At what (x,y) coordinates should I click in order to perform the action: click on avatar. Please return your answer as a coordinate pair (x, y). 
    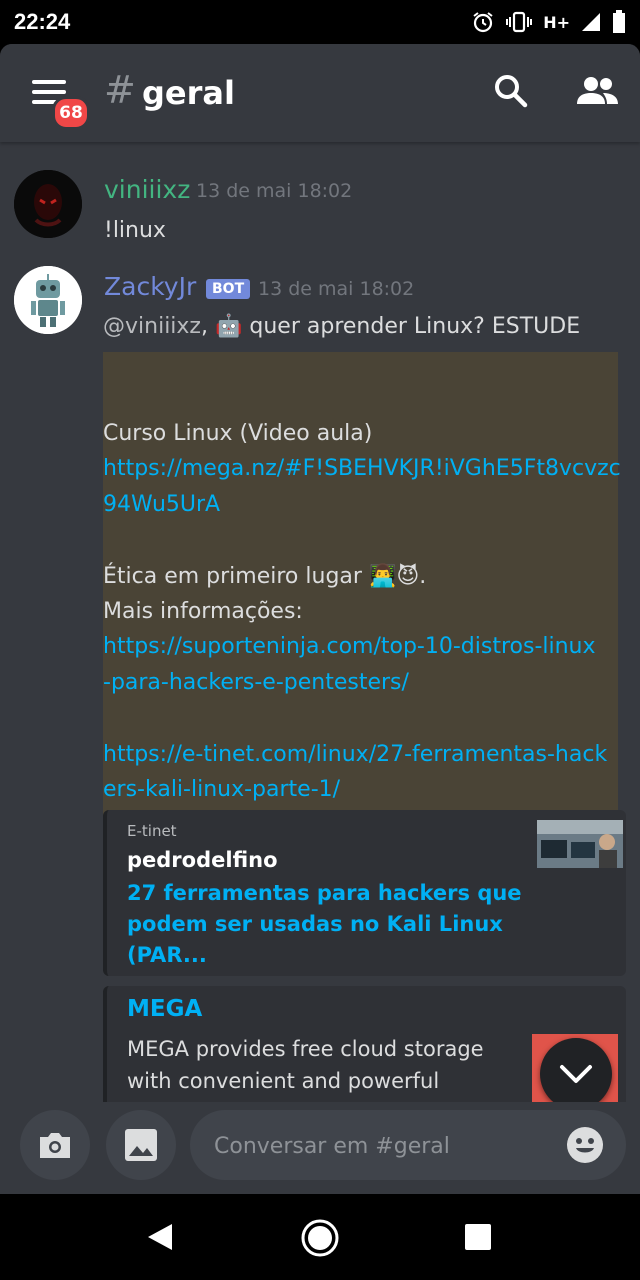
    Looking at the image, I should click on (48, 204).